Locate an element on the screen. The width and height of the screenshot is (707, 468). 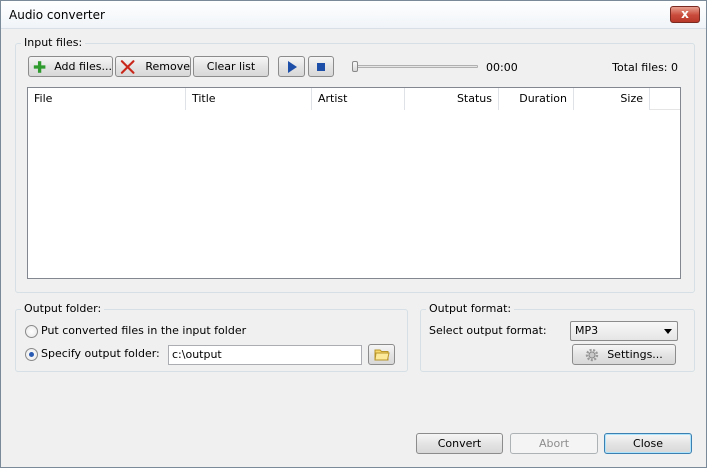
column-size-label: Size is located at coordinates (631, 98).